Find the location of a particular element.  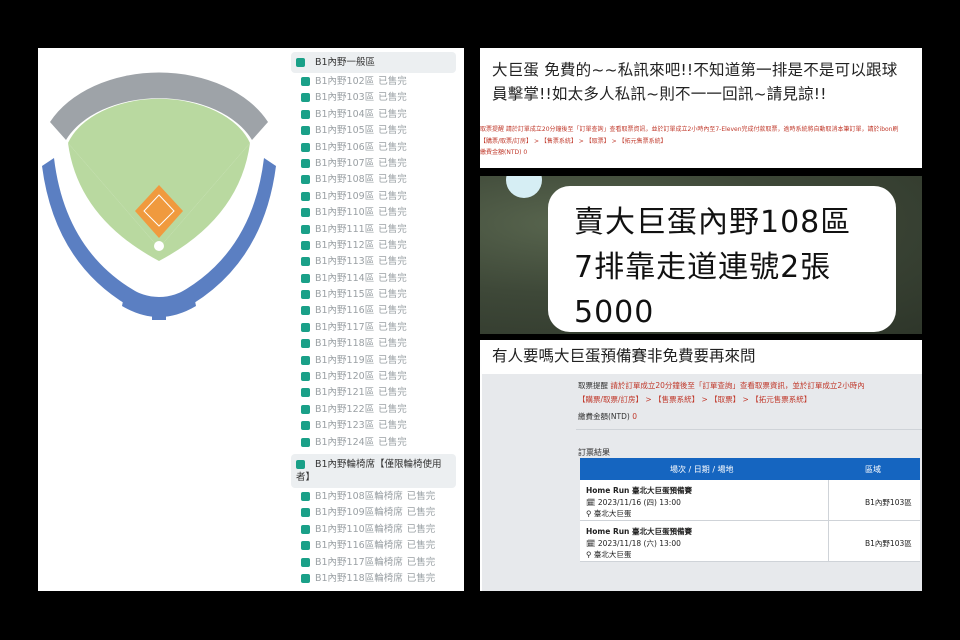

order-result-title: 訂票結果 is located at coordinates (594, 452).